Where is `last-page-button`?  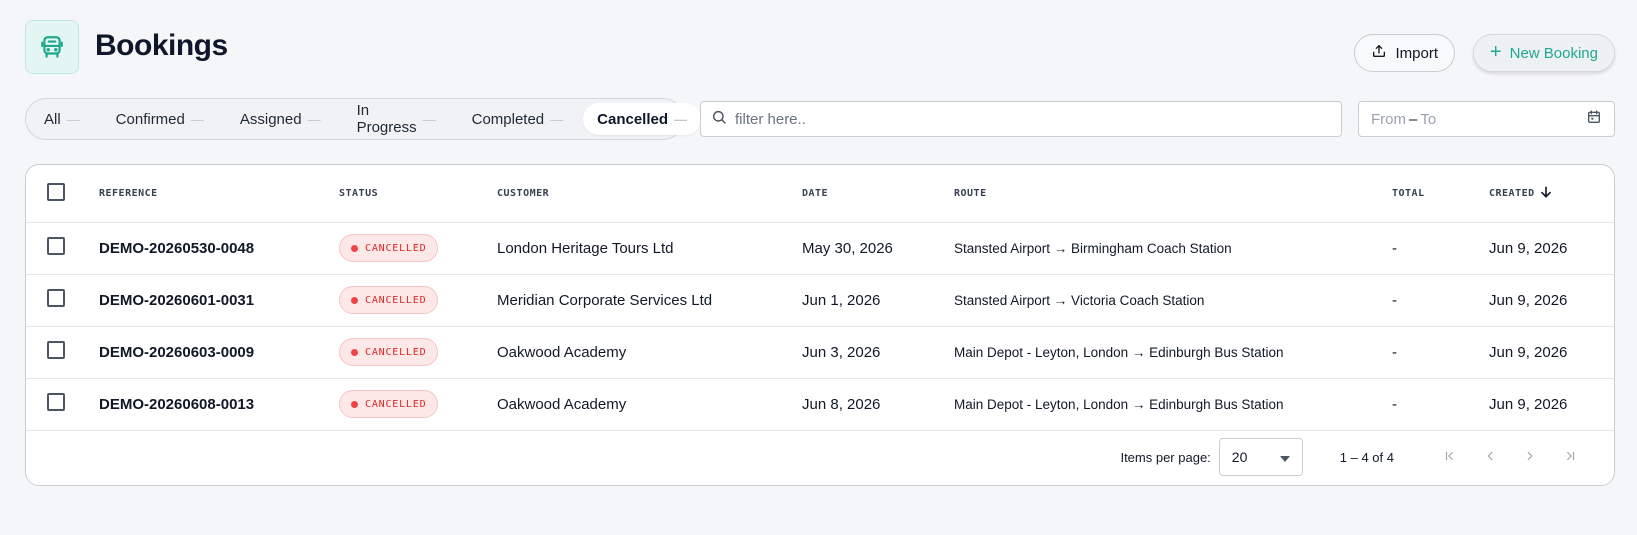 last-page-button is located at coordinates (1570, 457).